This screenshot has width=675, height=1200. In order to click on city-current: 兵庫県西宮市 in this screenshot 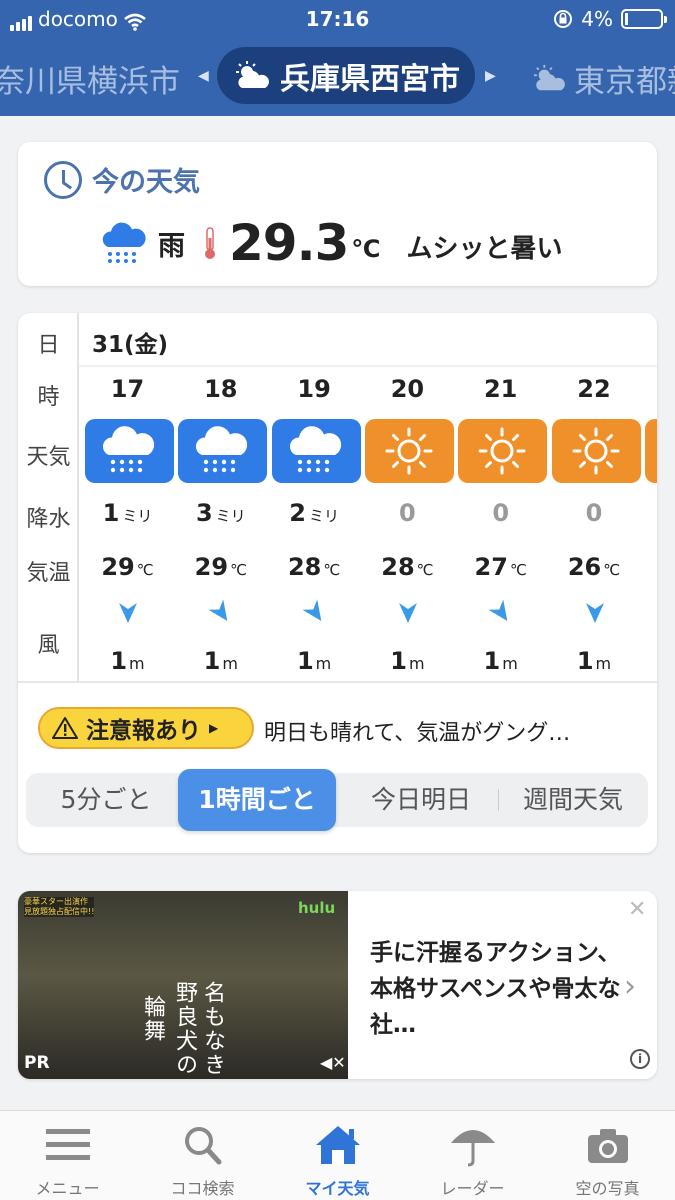, I will do `click(346, 75)`.